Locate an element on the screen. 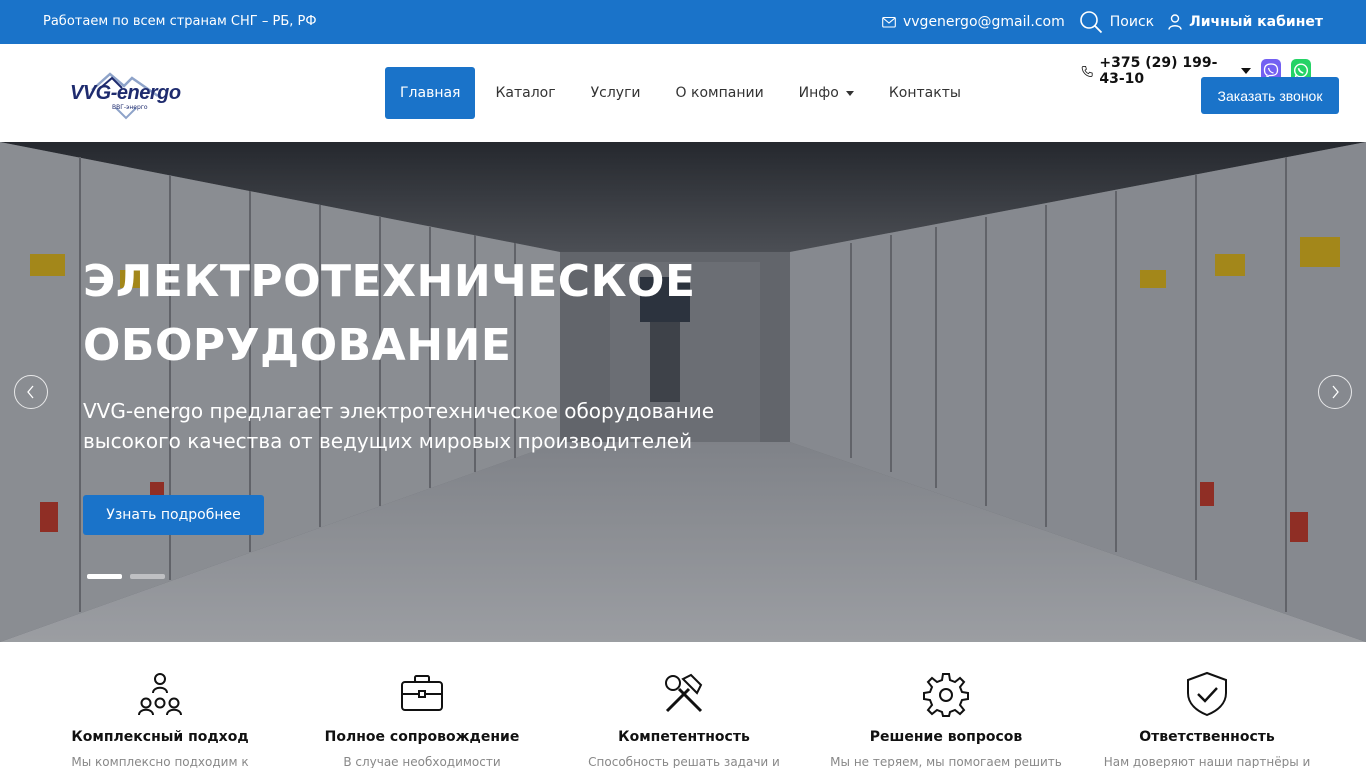 This screenshot has height=768, width=1366. hero-title-line: ОБОРУДОВАНИЕ is located at coordinates (297, 345).